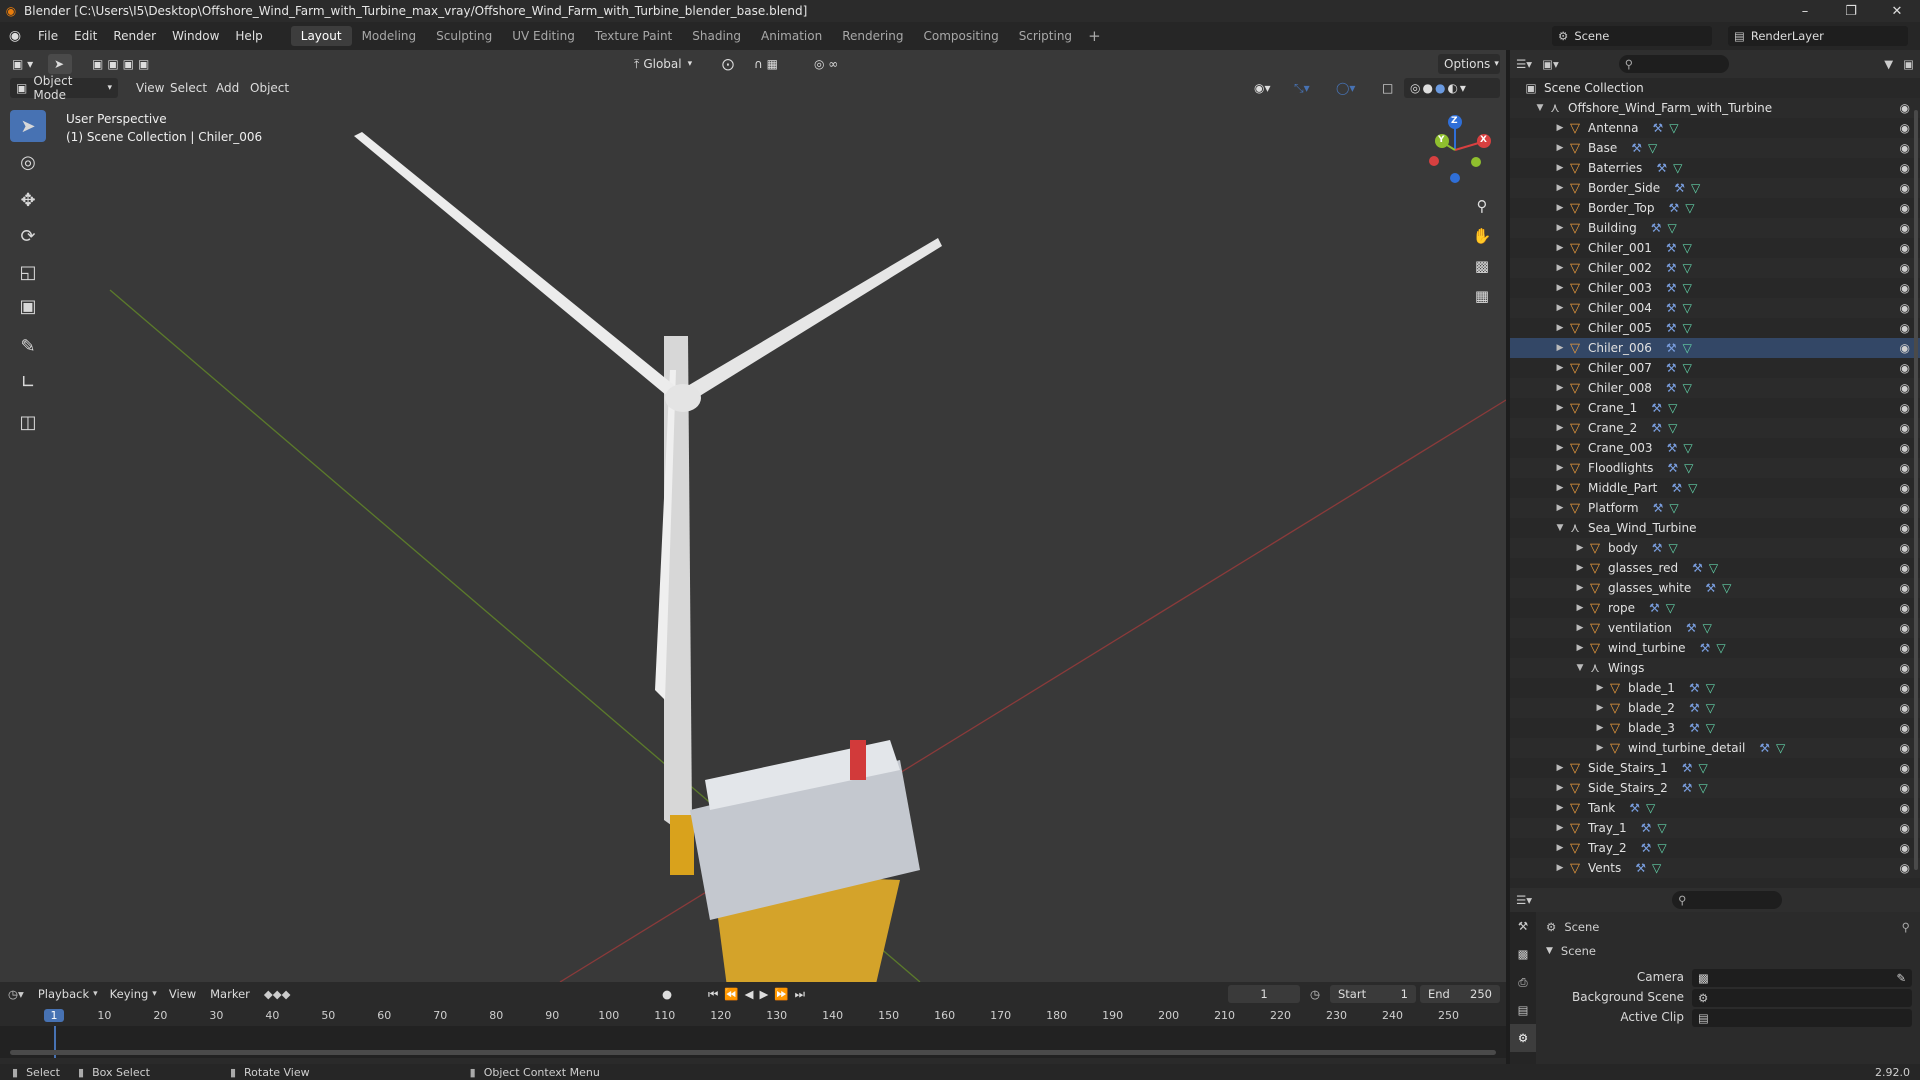 The width and height of the screenshot is (1920, 1080). Describe the element at coordinates (28, 306) in the screenshot. I see `transform-tool: ▣` at that location.